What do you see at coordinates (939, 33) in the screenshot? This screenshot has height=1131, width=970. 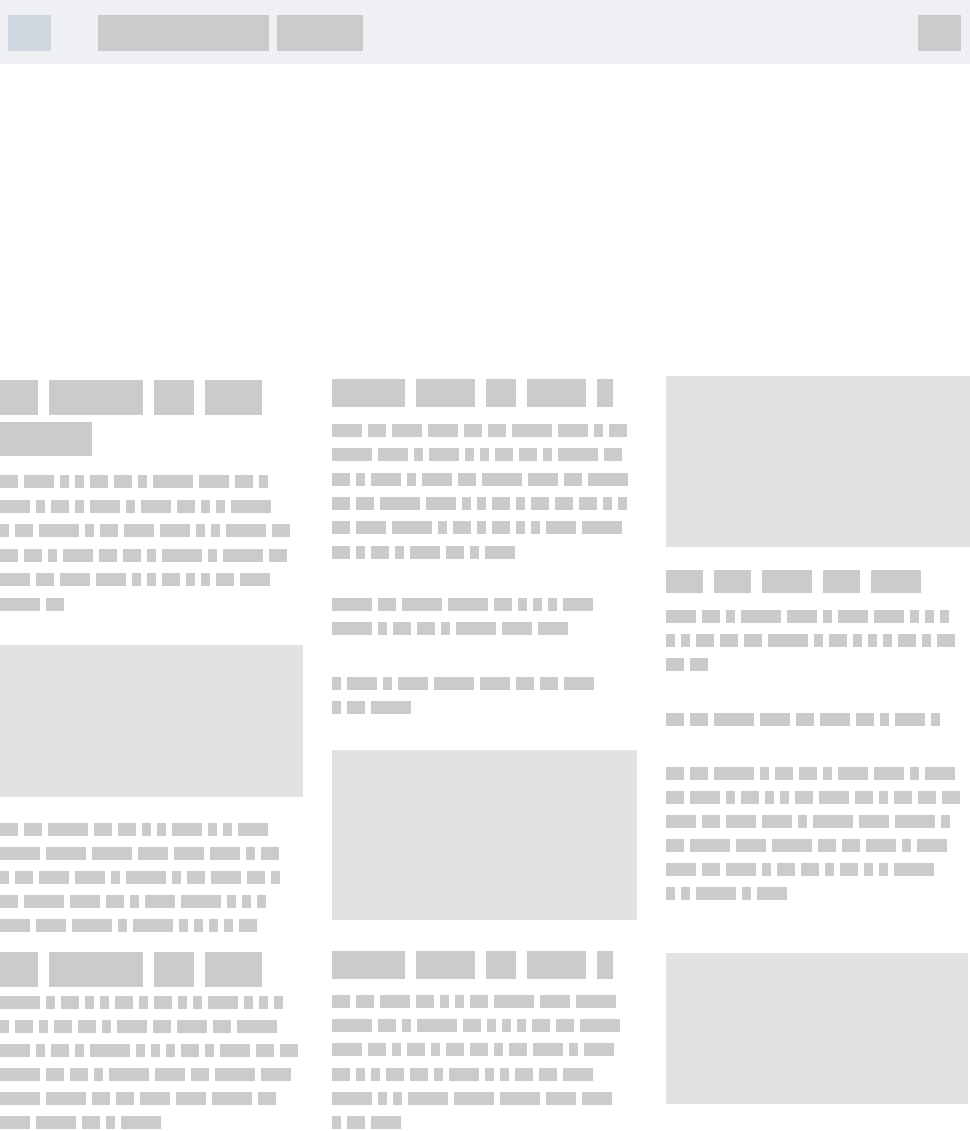 I see `menu-action-placeholder` at bounding box center [939, 33].